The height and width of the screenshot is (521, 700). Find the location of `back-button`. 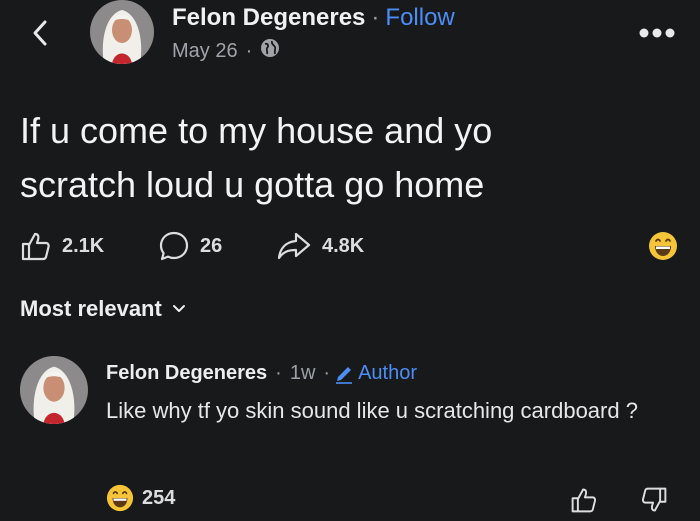

back-button is located at coordinates (41, 33).